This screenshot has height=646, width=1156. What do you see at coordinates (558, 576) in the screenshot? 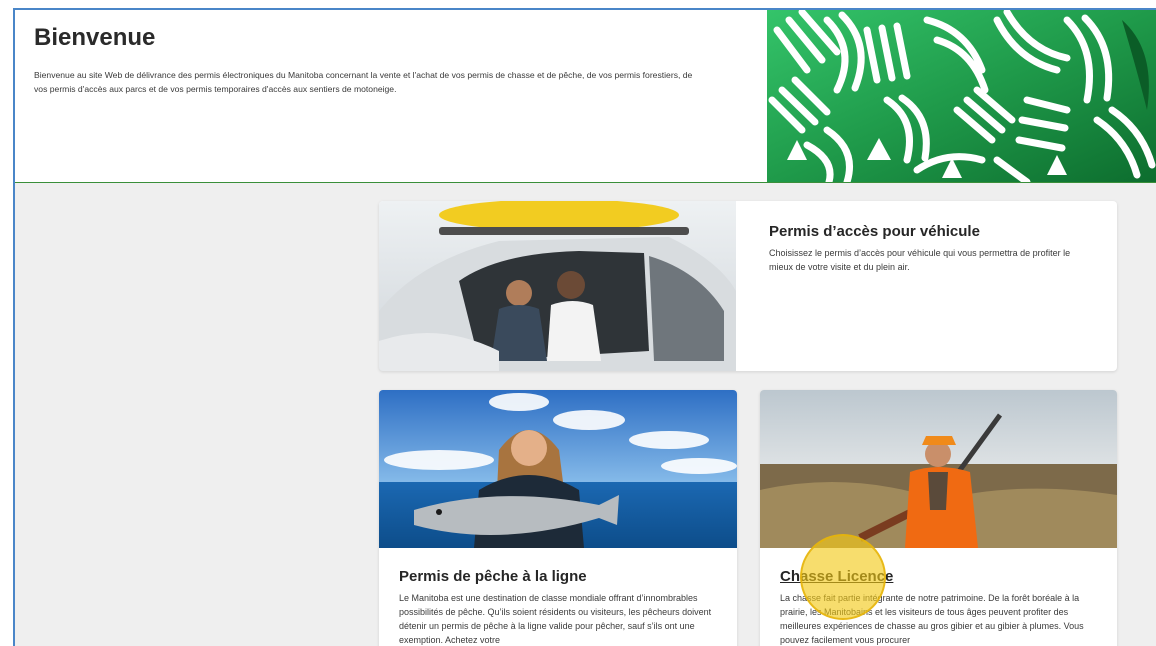
I see `fishing-card-title: Permis de pêche à la ligne` at bounding box center [558, 576].